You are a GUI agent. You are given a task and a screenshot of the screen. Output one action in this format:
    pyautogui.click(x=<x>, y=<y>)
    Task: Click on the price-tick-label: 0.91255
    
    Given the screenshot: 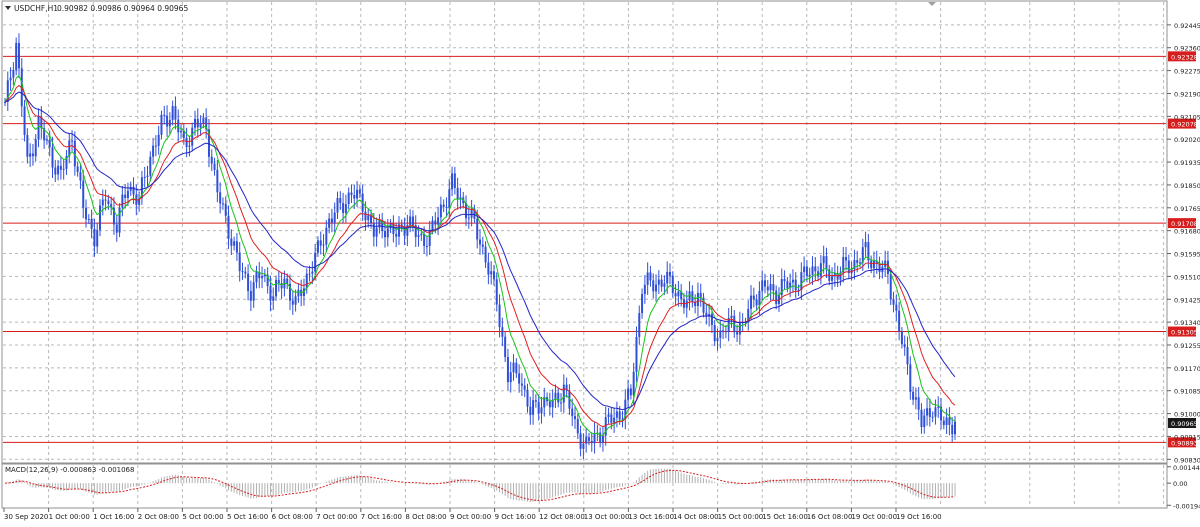 What is the action you would take?
    pyautogui.click(x=1187, y=346)
    